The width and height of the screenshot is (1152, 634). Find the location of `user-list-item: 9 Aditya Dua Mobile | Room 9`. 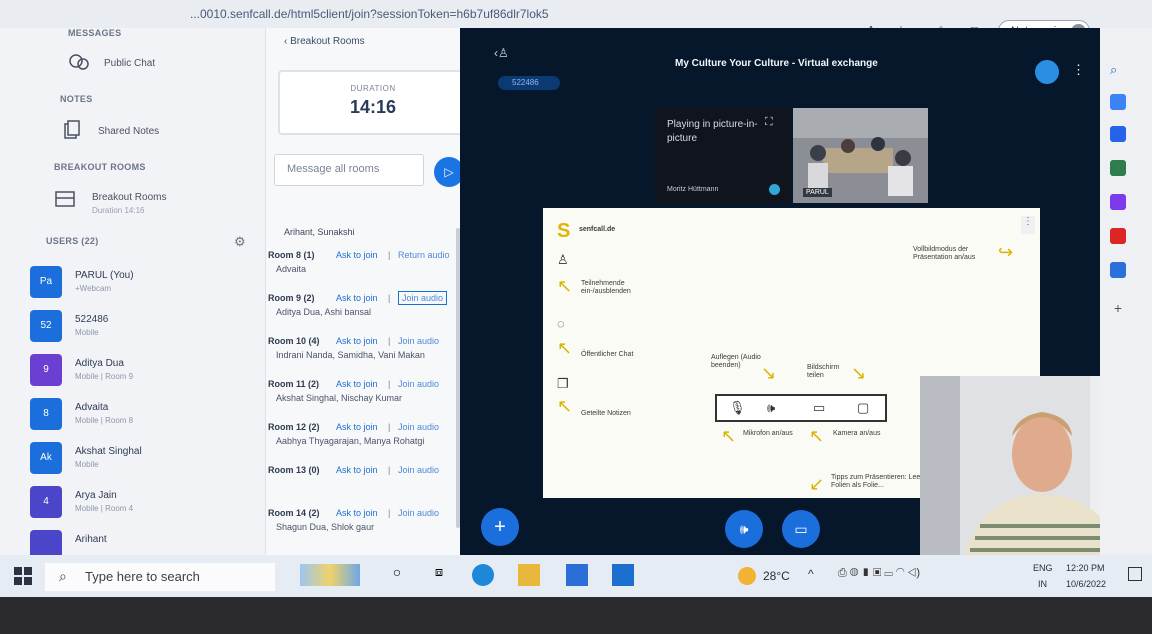

user-list-item: 9 Aditya Dua Mobile | Room 9 is located at coordinates (142, 374).